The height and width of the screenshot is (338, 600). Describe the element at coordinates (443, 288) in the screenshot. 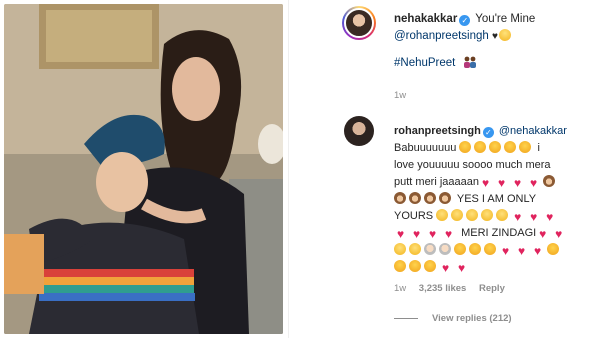

I see `comment-likes-count: 3,235 likes` at that location.